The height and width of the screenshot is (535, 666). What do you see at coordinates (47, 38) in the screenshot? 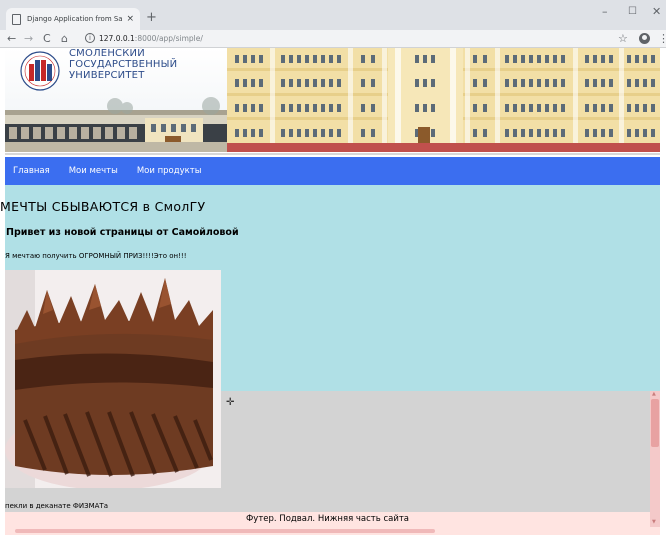
I see `reload-icon: C` at bounding box center [47, 38].